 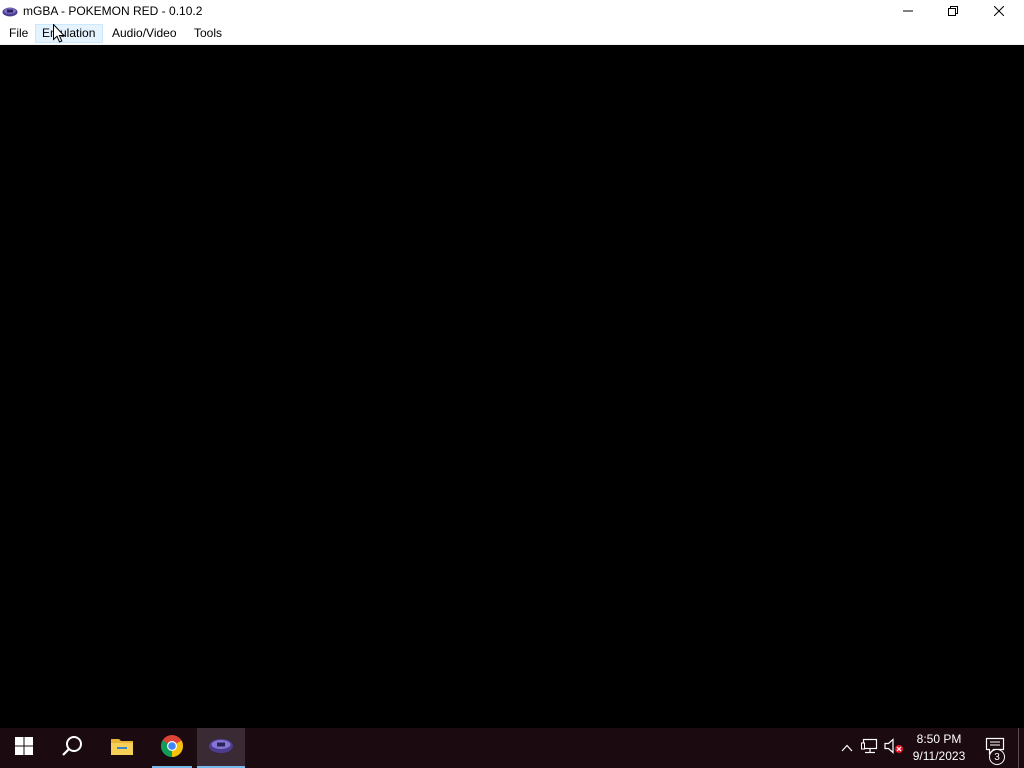 What do you see at coordinates (939, 739) in the screenshot?
I see `clock-time: 8:50 PM` at bounding box center [939, 739].